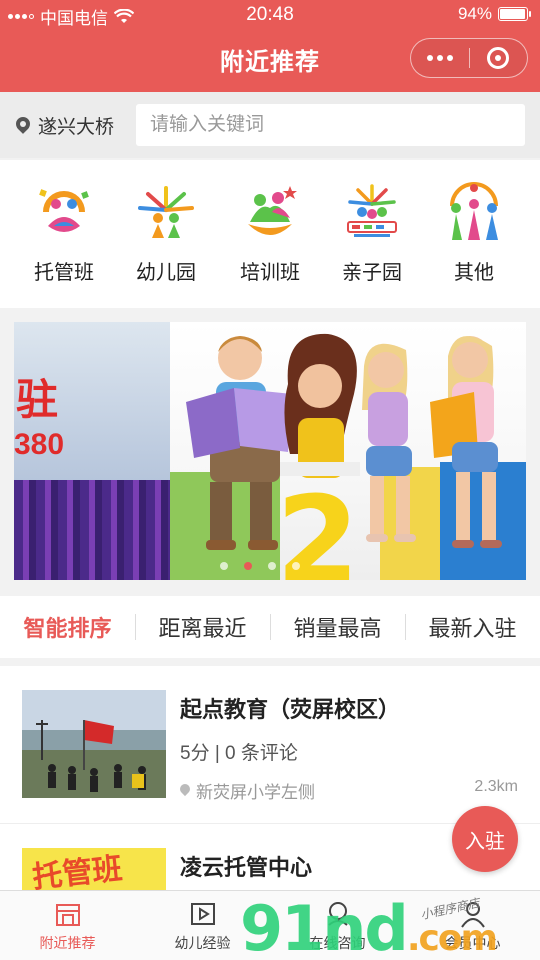  What do you see at coordinates (166, 273) in the screenshot?
I see `category-label: 幼儿园` at bounding box center [166, 273].